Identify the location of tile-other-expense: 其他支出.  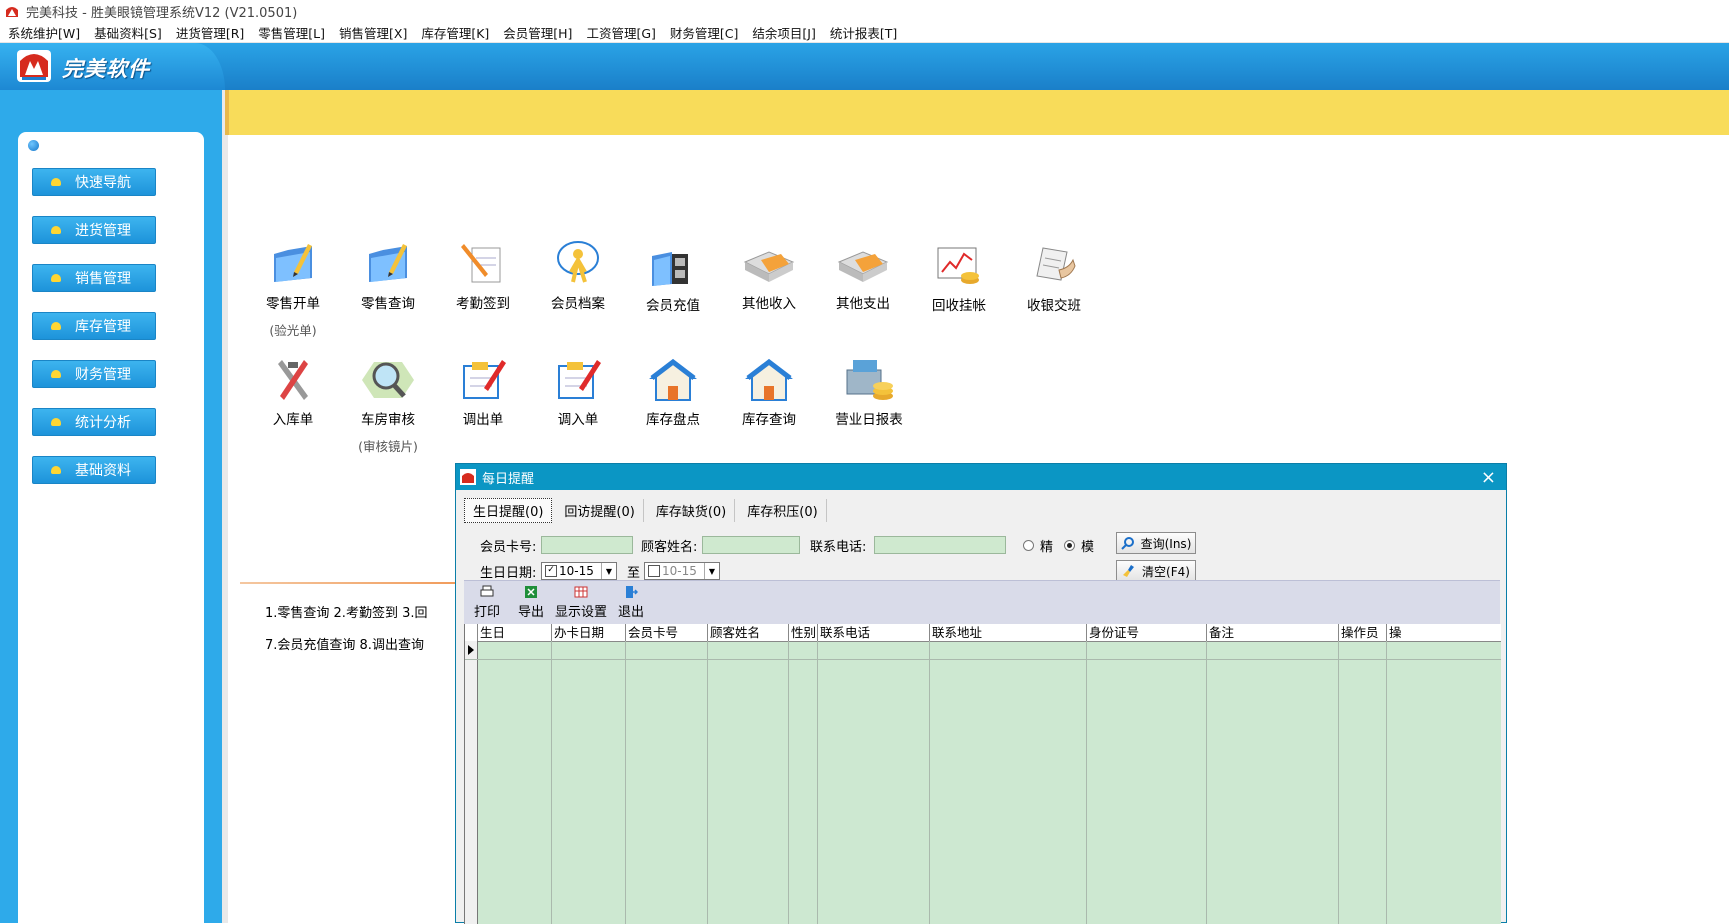
(863, 275).